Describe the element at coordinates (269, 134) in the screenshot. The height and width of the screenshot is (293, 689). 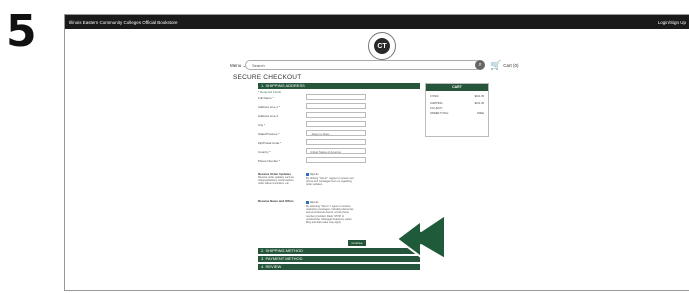
I see `field-label: State/Province *` at that location.